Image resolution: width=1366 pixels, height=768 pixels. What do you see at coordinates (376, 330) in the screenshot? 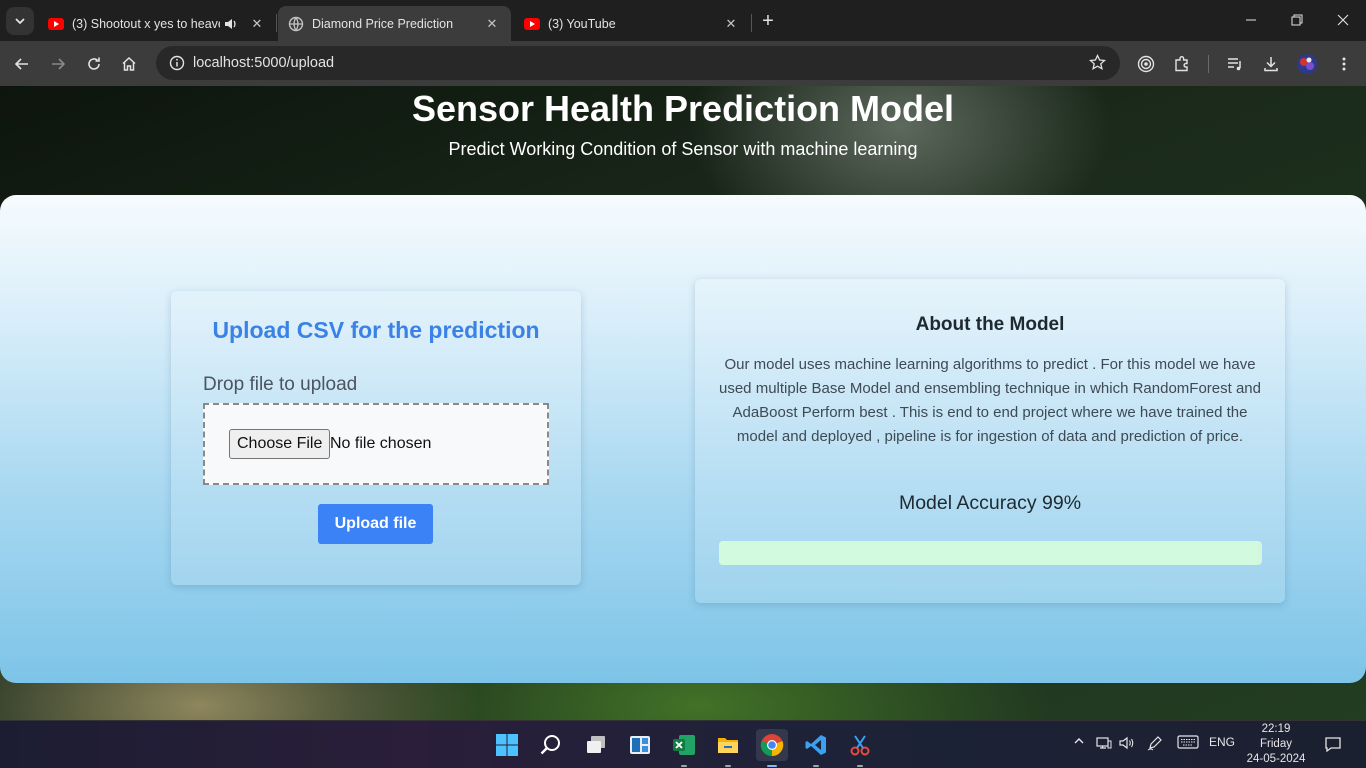
I see `upload-heading: Upload CSV for the prediction` at bounding box center [376, 330].